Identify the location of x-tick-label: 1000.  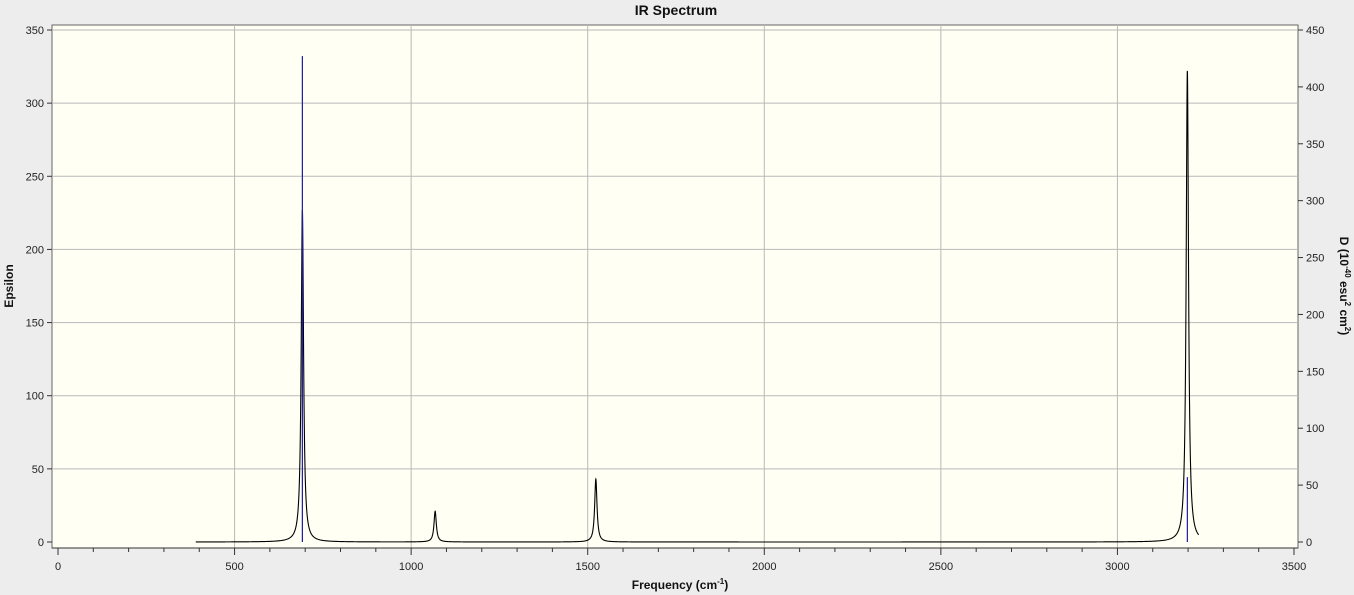
(411, 567).